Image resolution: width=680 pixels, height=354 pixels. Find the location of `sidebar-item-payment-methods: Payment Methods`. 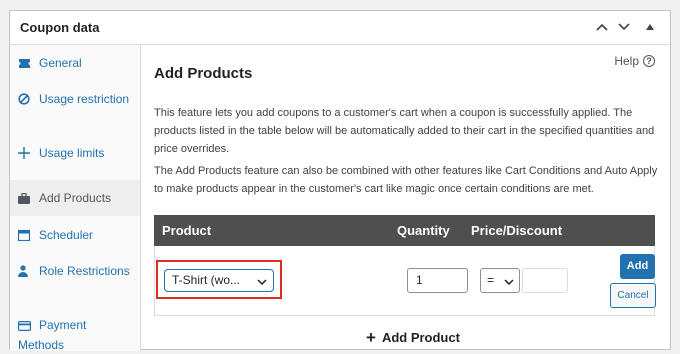

sidebar-item-payment-methods: Payment Methods is located at coordinates (75, 335).